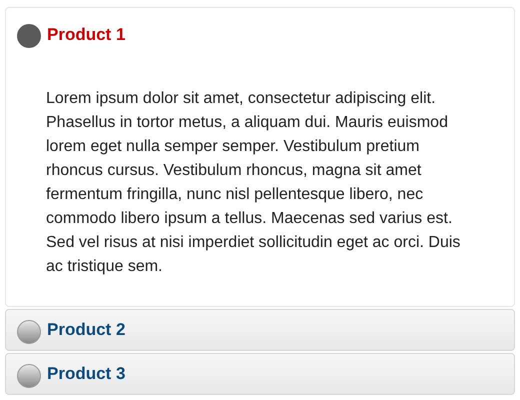 The image size is (520, 400). What do you see at coordinates (86, 374) in the screenshot?
I see `section-title: Product 3` at bounding box center [86, 374].